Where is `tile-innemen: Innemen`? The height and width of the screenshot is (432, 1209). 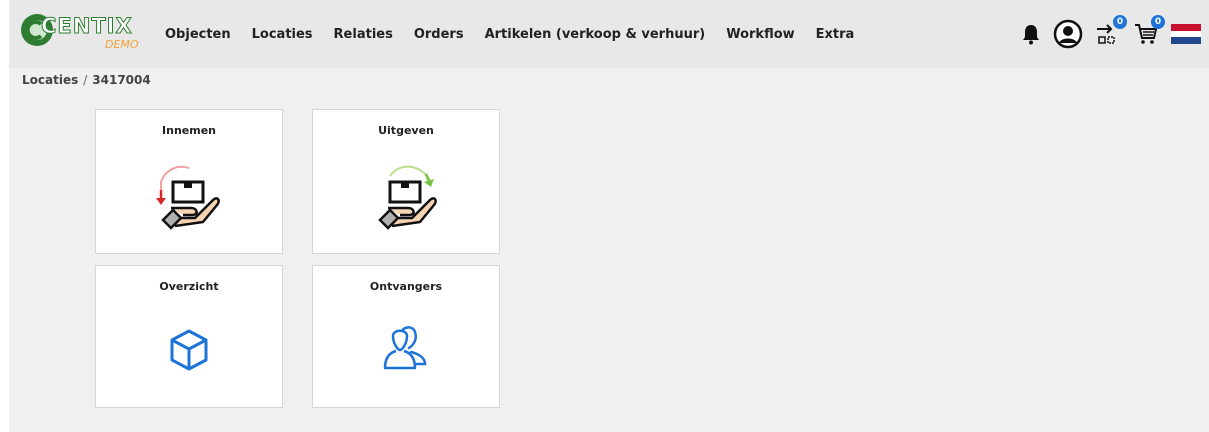 tile-innemen: Innemen is located at coordinates (189, 181).